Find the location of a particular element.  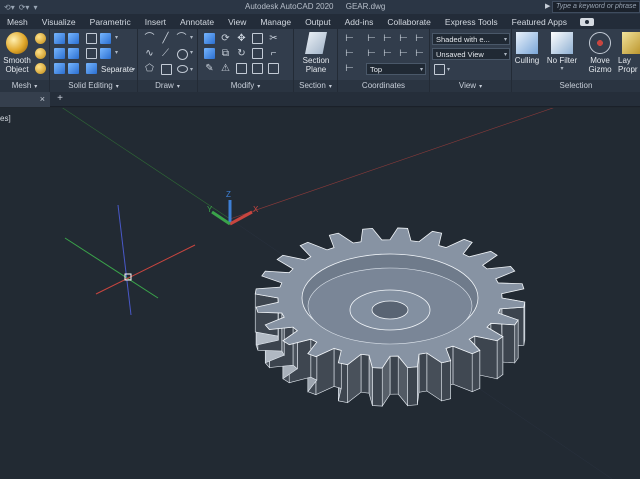

ucs-world-icon: ⊢ is located at coordinates (371, 38).